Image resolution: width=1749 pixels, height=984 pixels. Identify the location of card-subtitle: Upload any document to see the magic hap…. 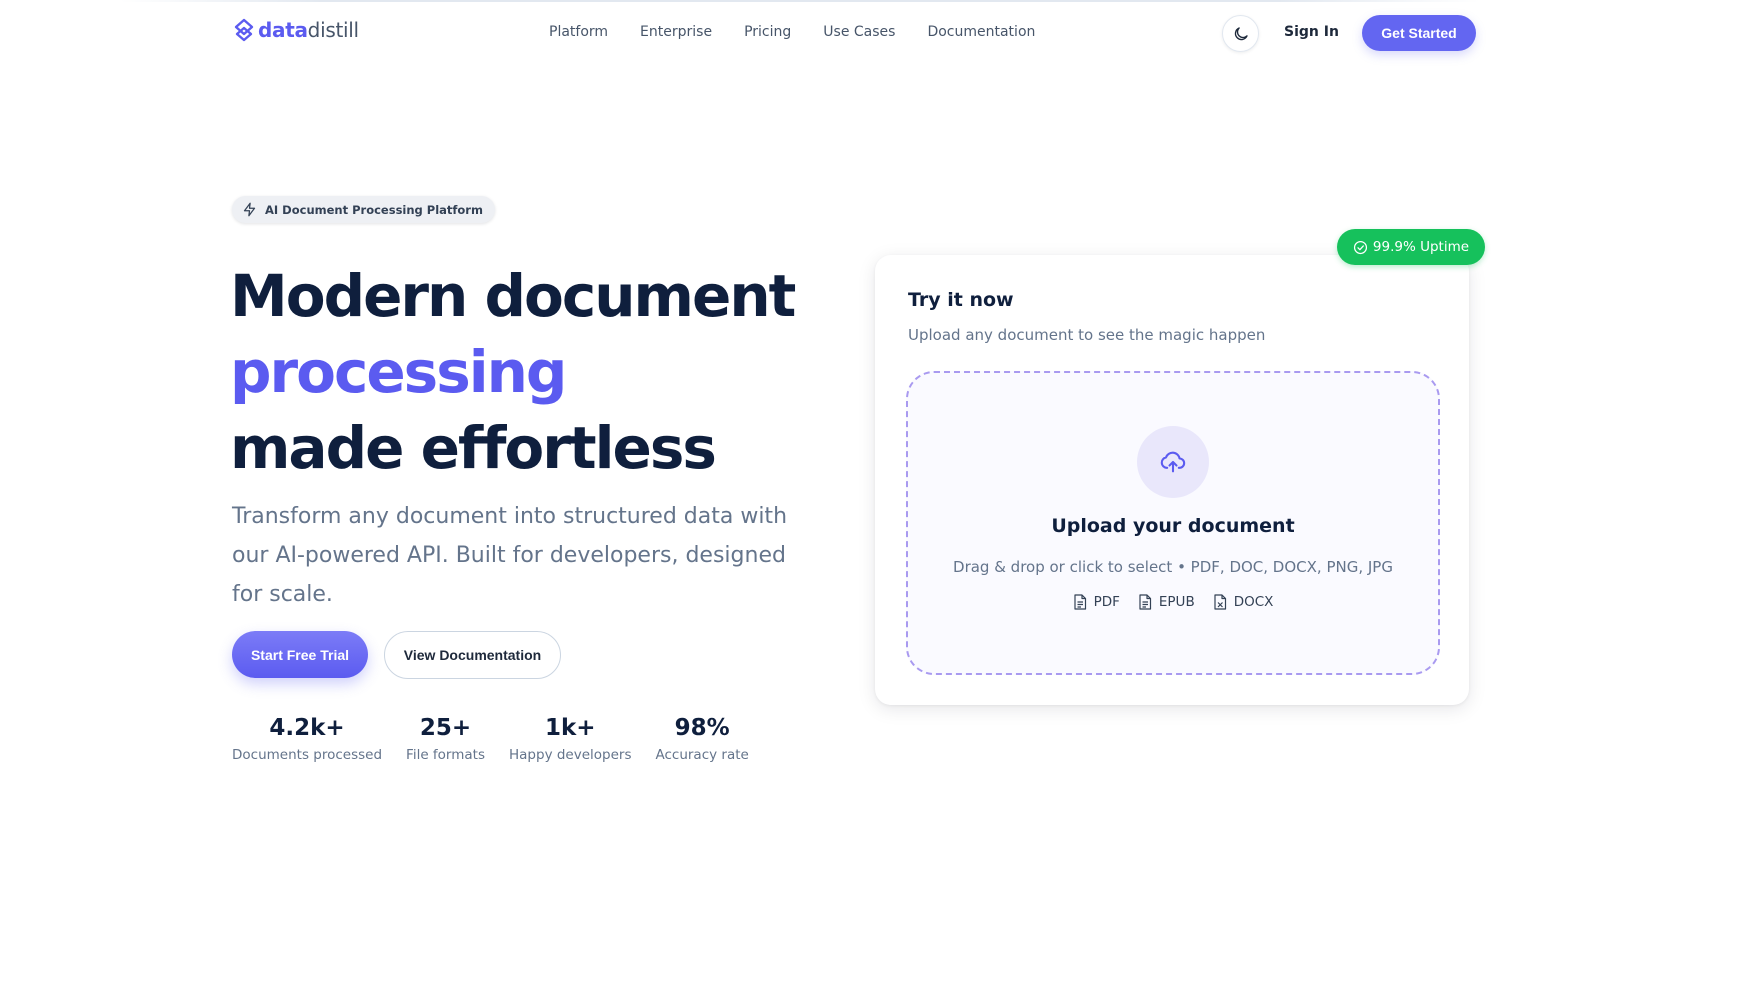
(1087, 335).